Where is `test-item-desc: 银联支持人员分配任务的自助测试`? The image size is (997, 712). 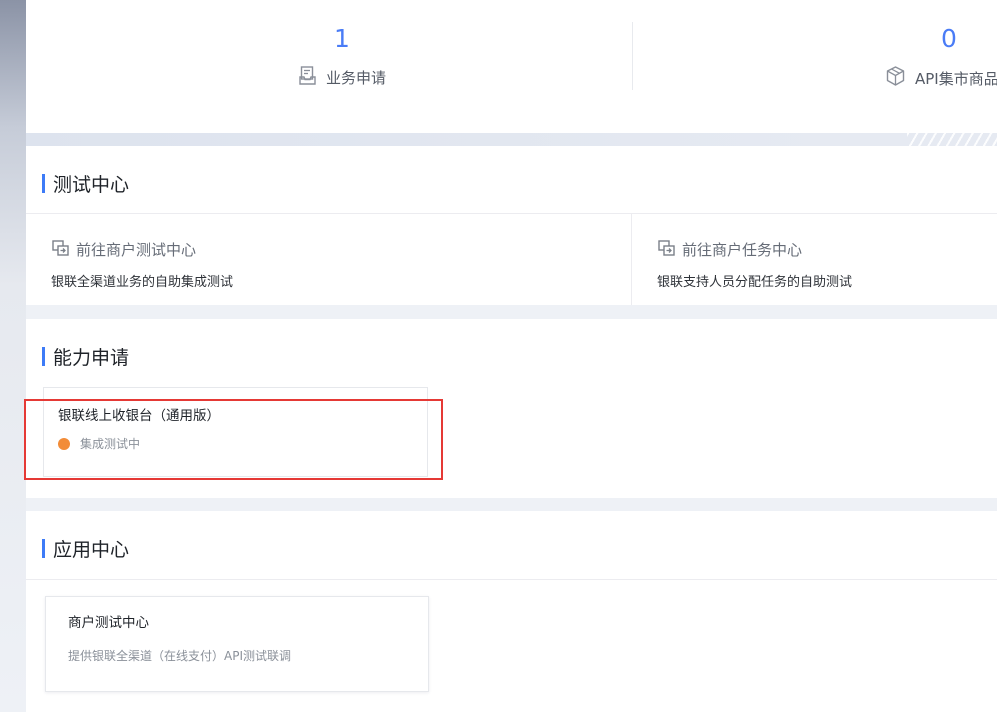 test-item-desc: 银联支持人员分配任务的自助测试 is located at coordinates (755, 282).